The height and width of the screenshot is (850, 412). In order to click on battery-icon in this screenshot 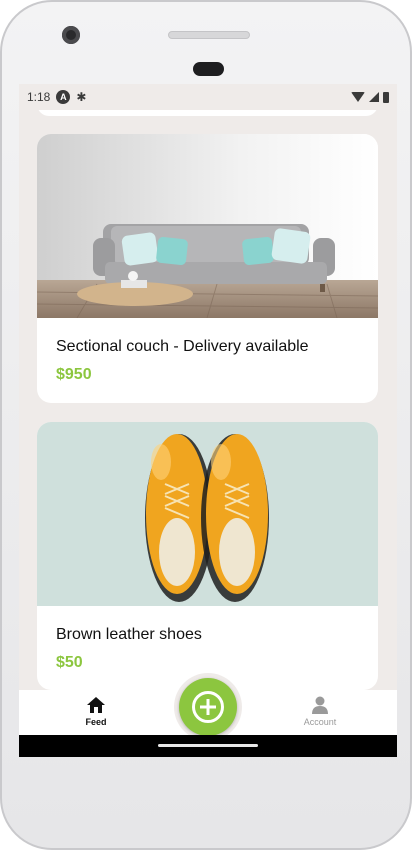, I will do `click(386, 97)`.